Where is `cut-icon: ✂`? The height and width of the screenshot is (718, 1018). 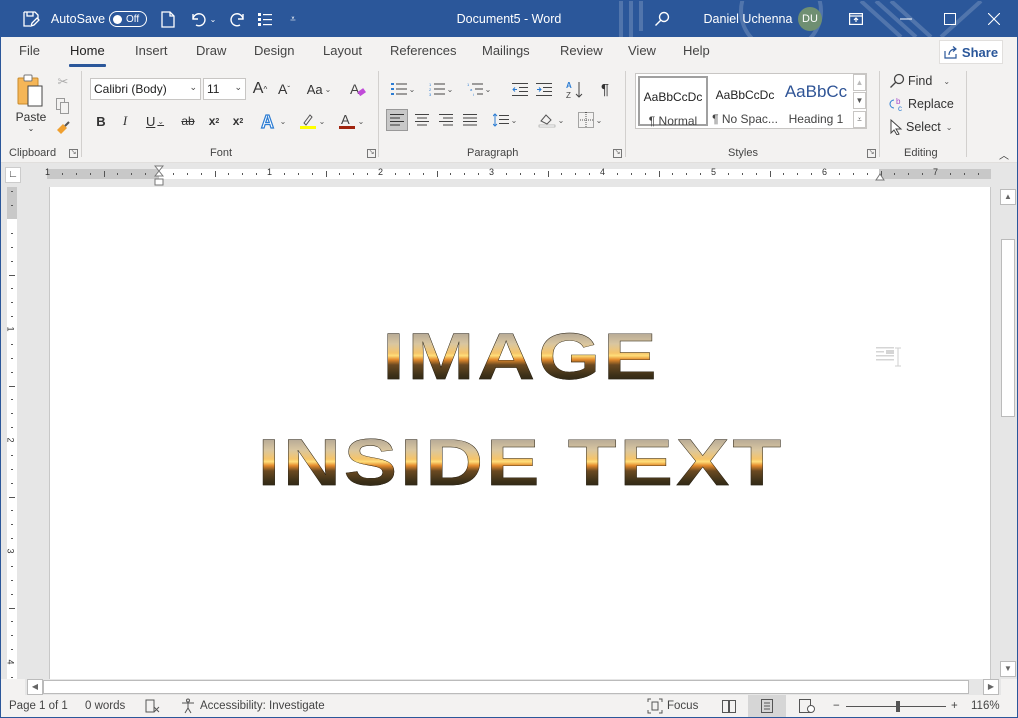
cut-icon: ✂ is located at coordinates (63, 82).